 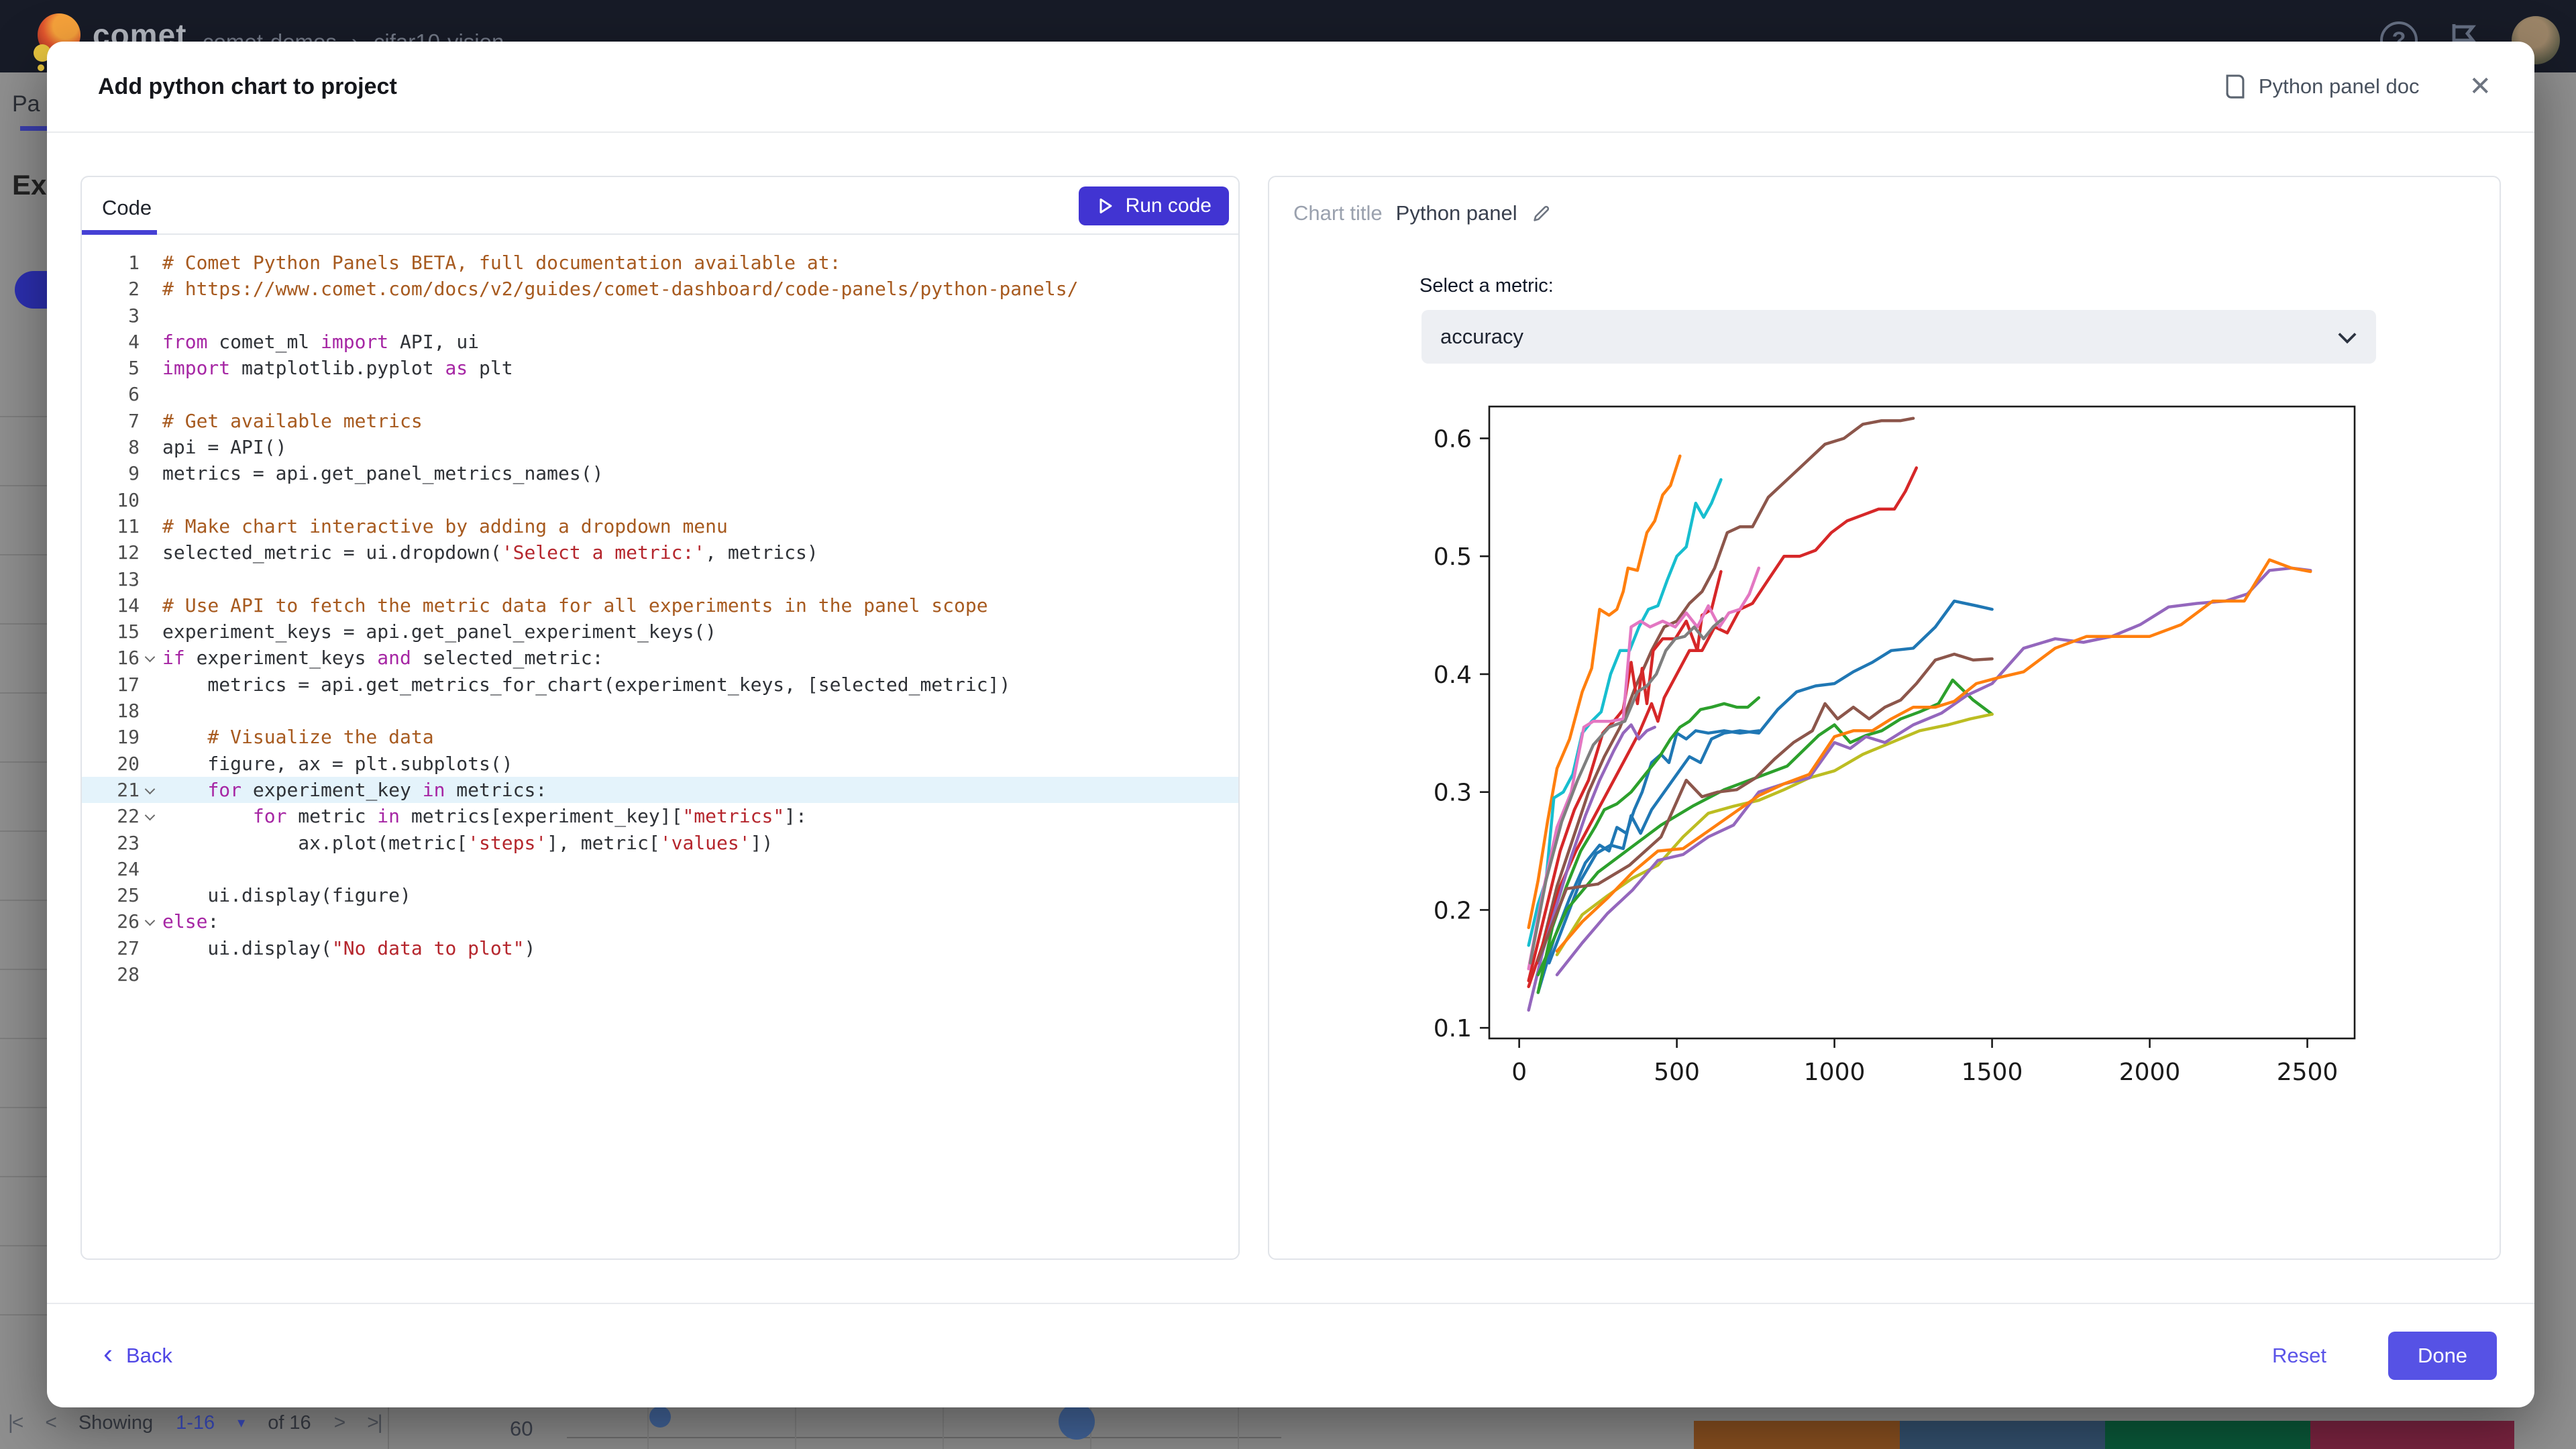 I want to click on chart-title-label: Chart title, so click(x=1338, y=213).